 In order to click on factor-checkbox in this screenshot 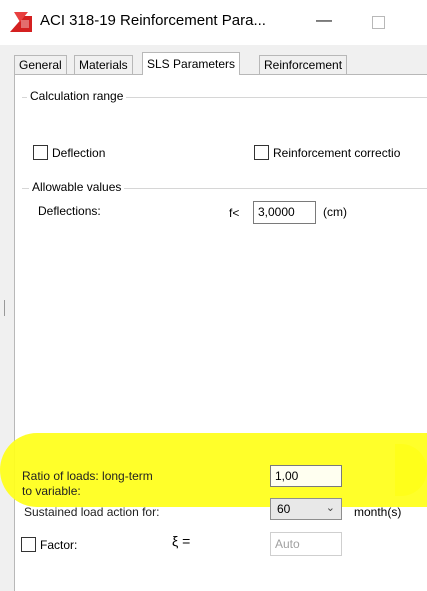, I will do `click(28, 544)`.